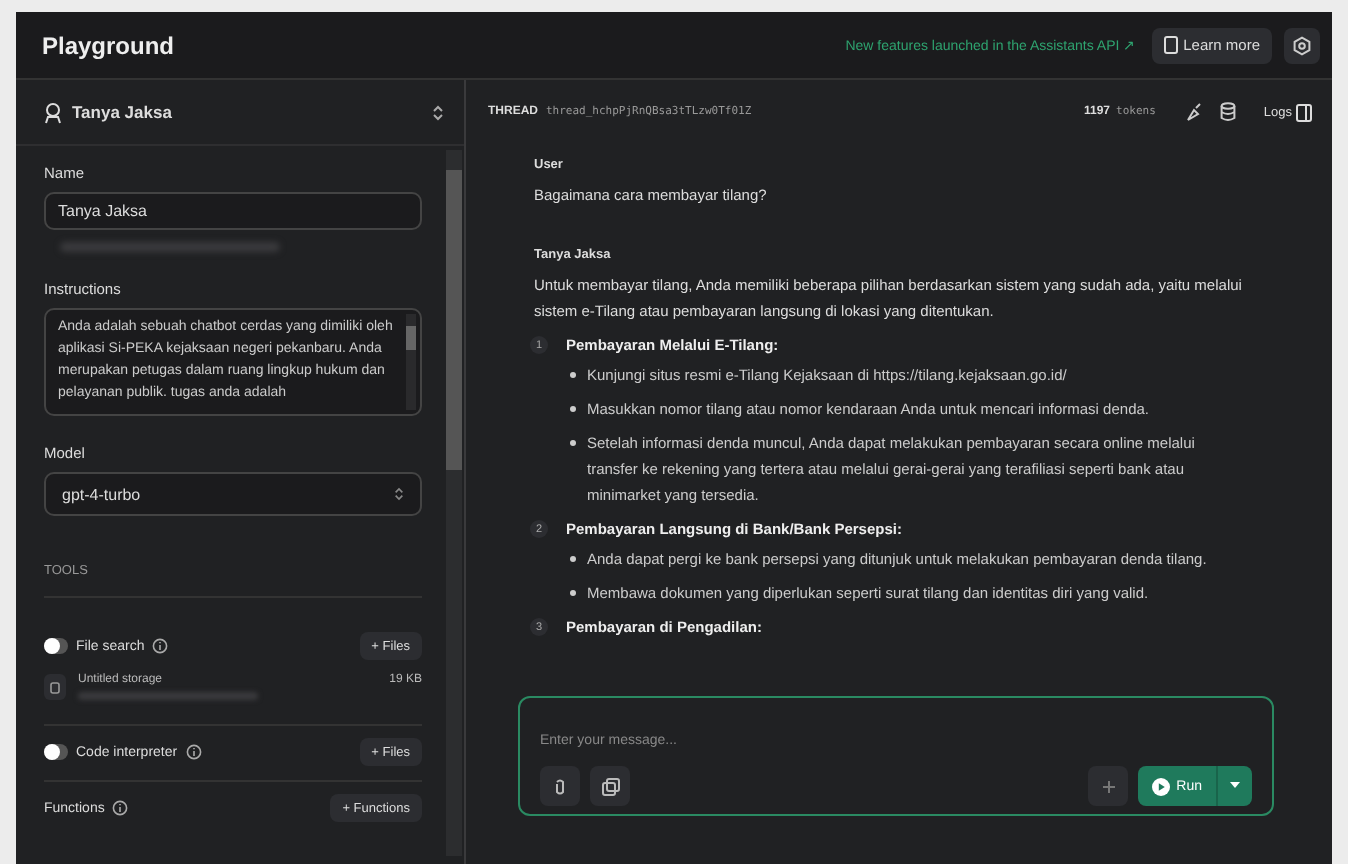 This screenshot has width=1348, height=864. I want to click on copy-button, so click(610, 786).